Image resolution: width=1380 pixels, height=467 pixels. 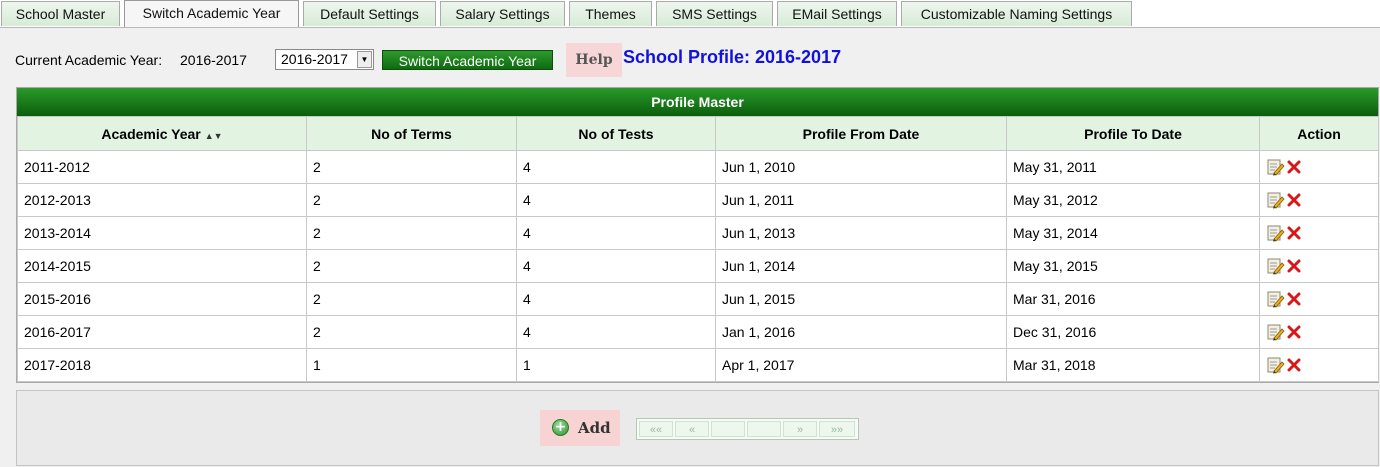 I want to click on table-row: 2011-2012 2 4 Jun 1, 2010 May 31, 2011, so click(x=698, y=167).